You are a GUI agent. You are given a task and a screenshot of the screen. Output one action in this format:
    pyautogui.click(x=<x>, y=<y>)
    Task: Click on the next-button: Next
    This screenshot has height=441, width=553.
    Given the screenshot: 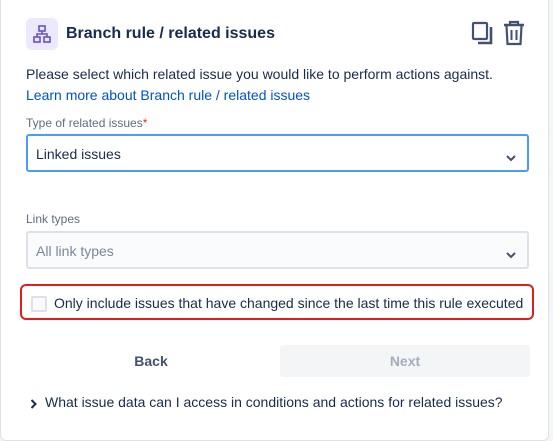 What is the action you would take?
    pyautogui.click(x=405, y=361)
    